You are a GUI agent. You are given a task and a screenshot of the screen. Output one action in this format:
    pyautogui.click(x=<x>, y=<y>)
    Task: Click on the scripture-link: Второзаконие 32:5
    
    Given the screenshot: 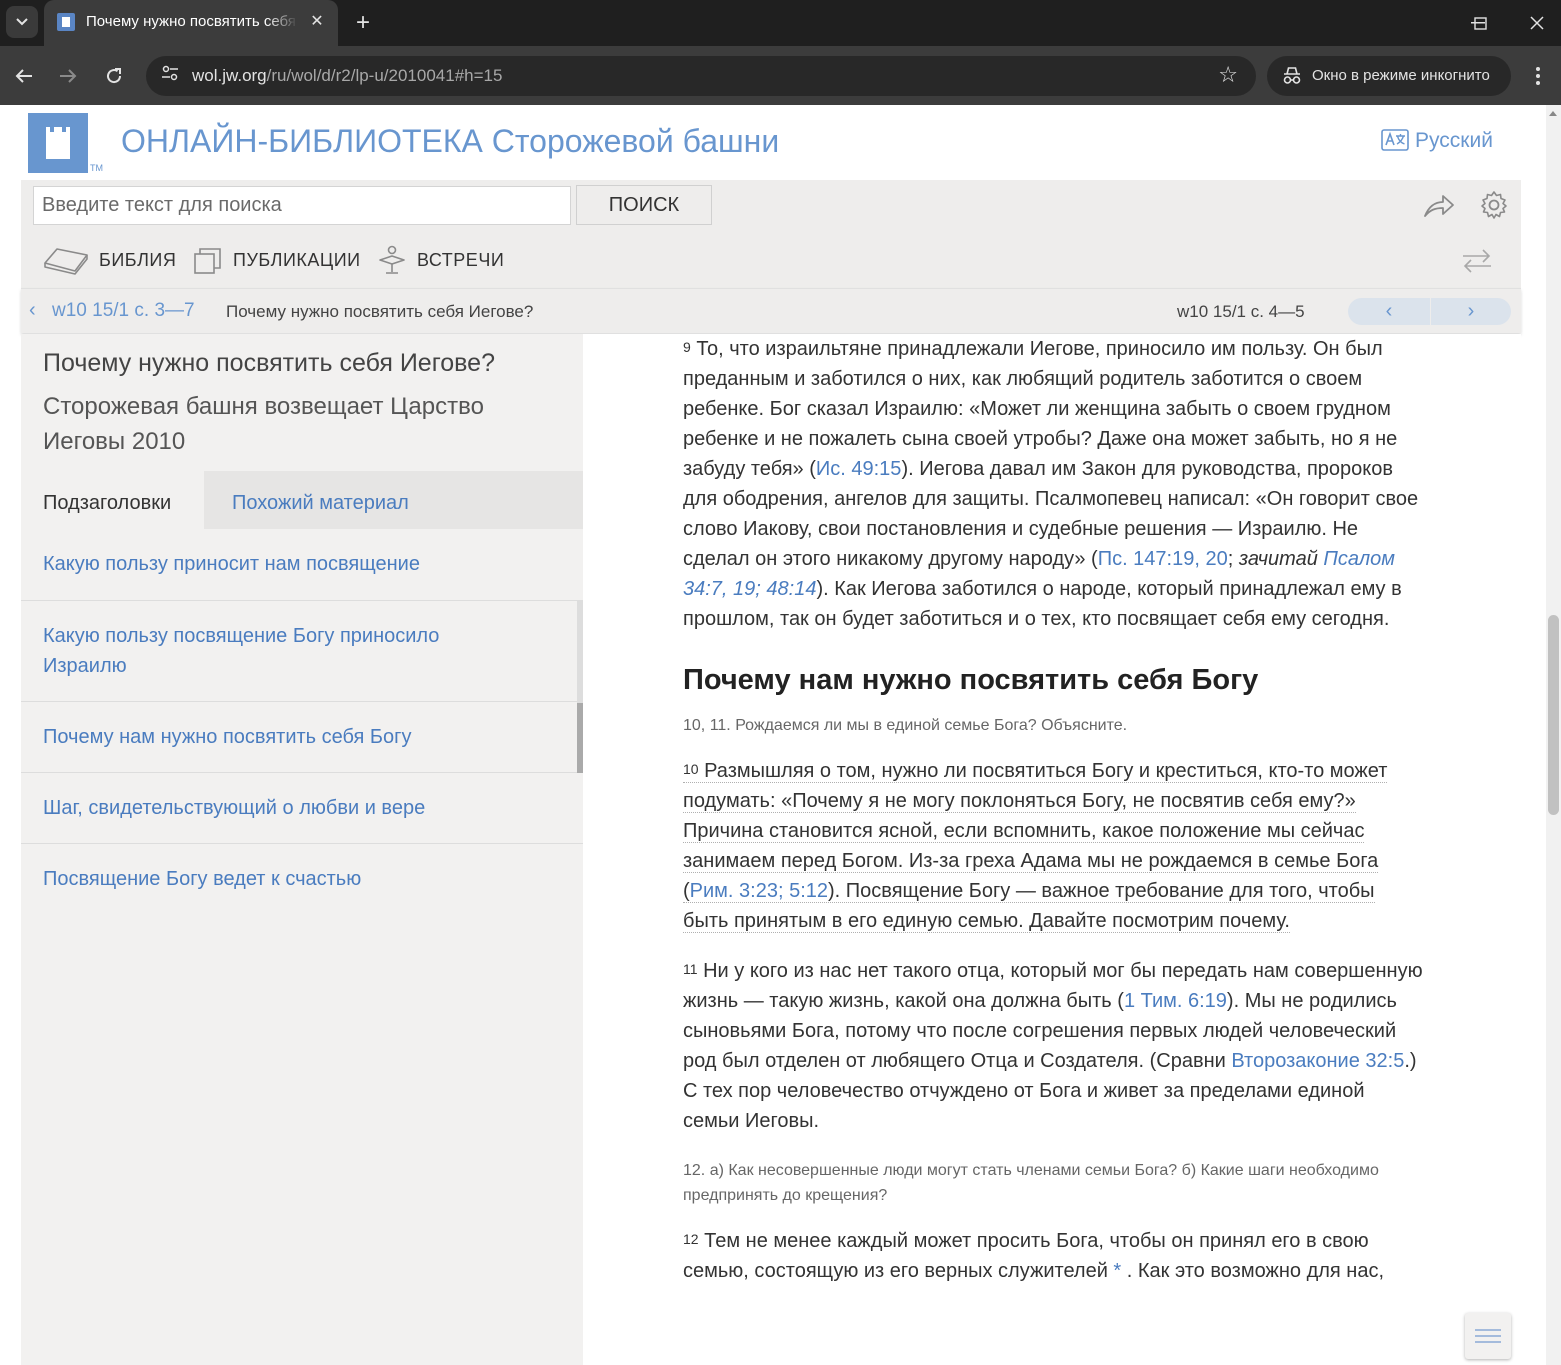 What is the action you would take?
    pyautogui.click(x=1317, y=1061)
    